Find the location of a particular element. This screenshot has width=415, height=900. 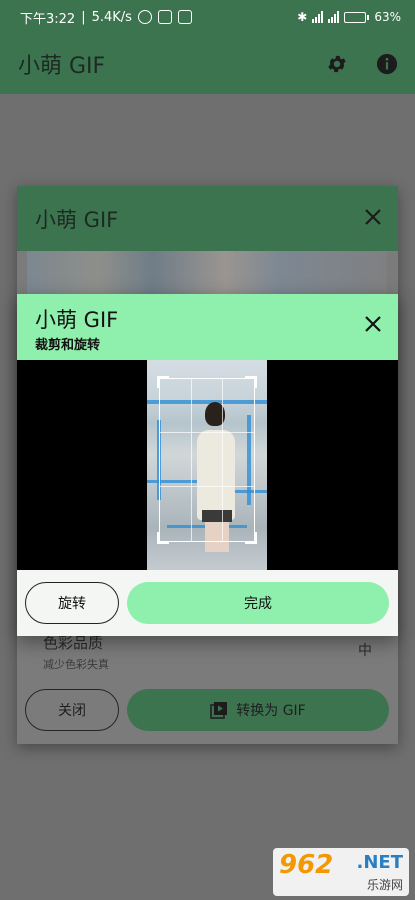

app-title: 小萌 GIF is located at coordinates (62, 66).